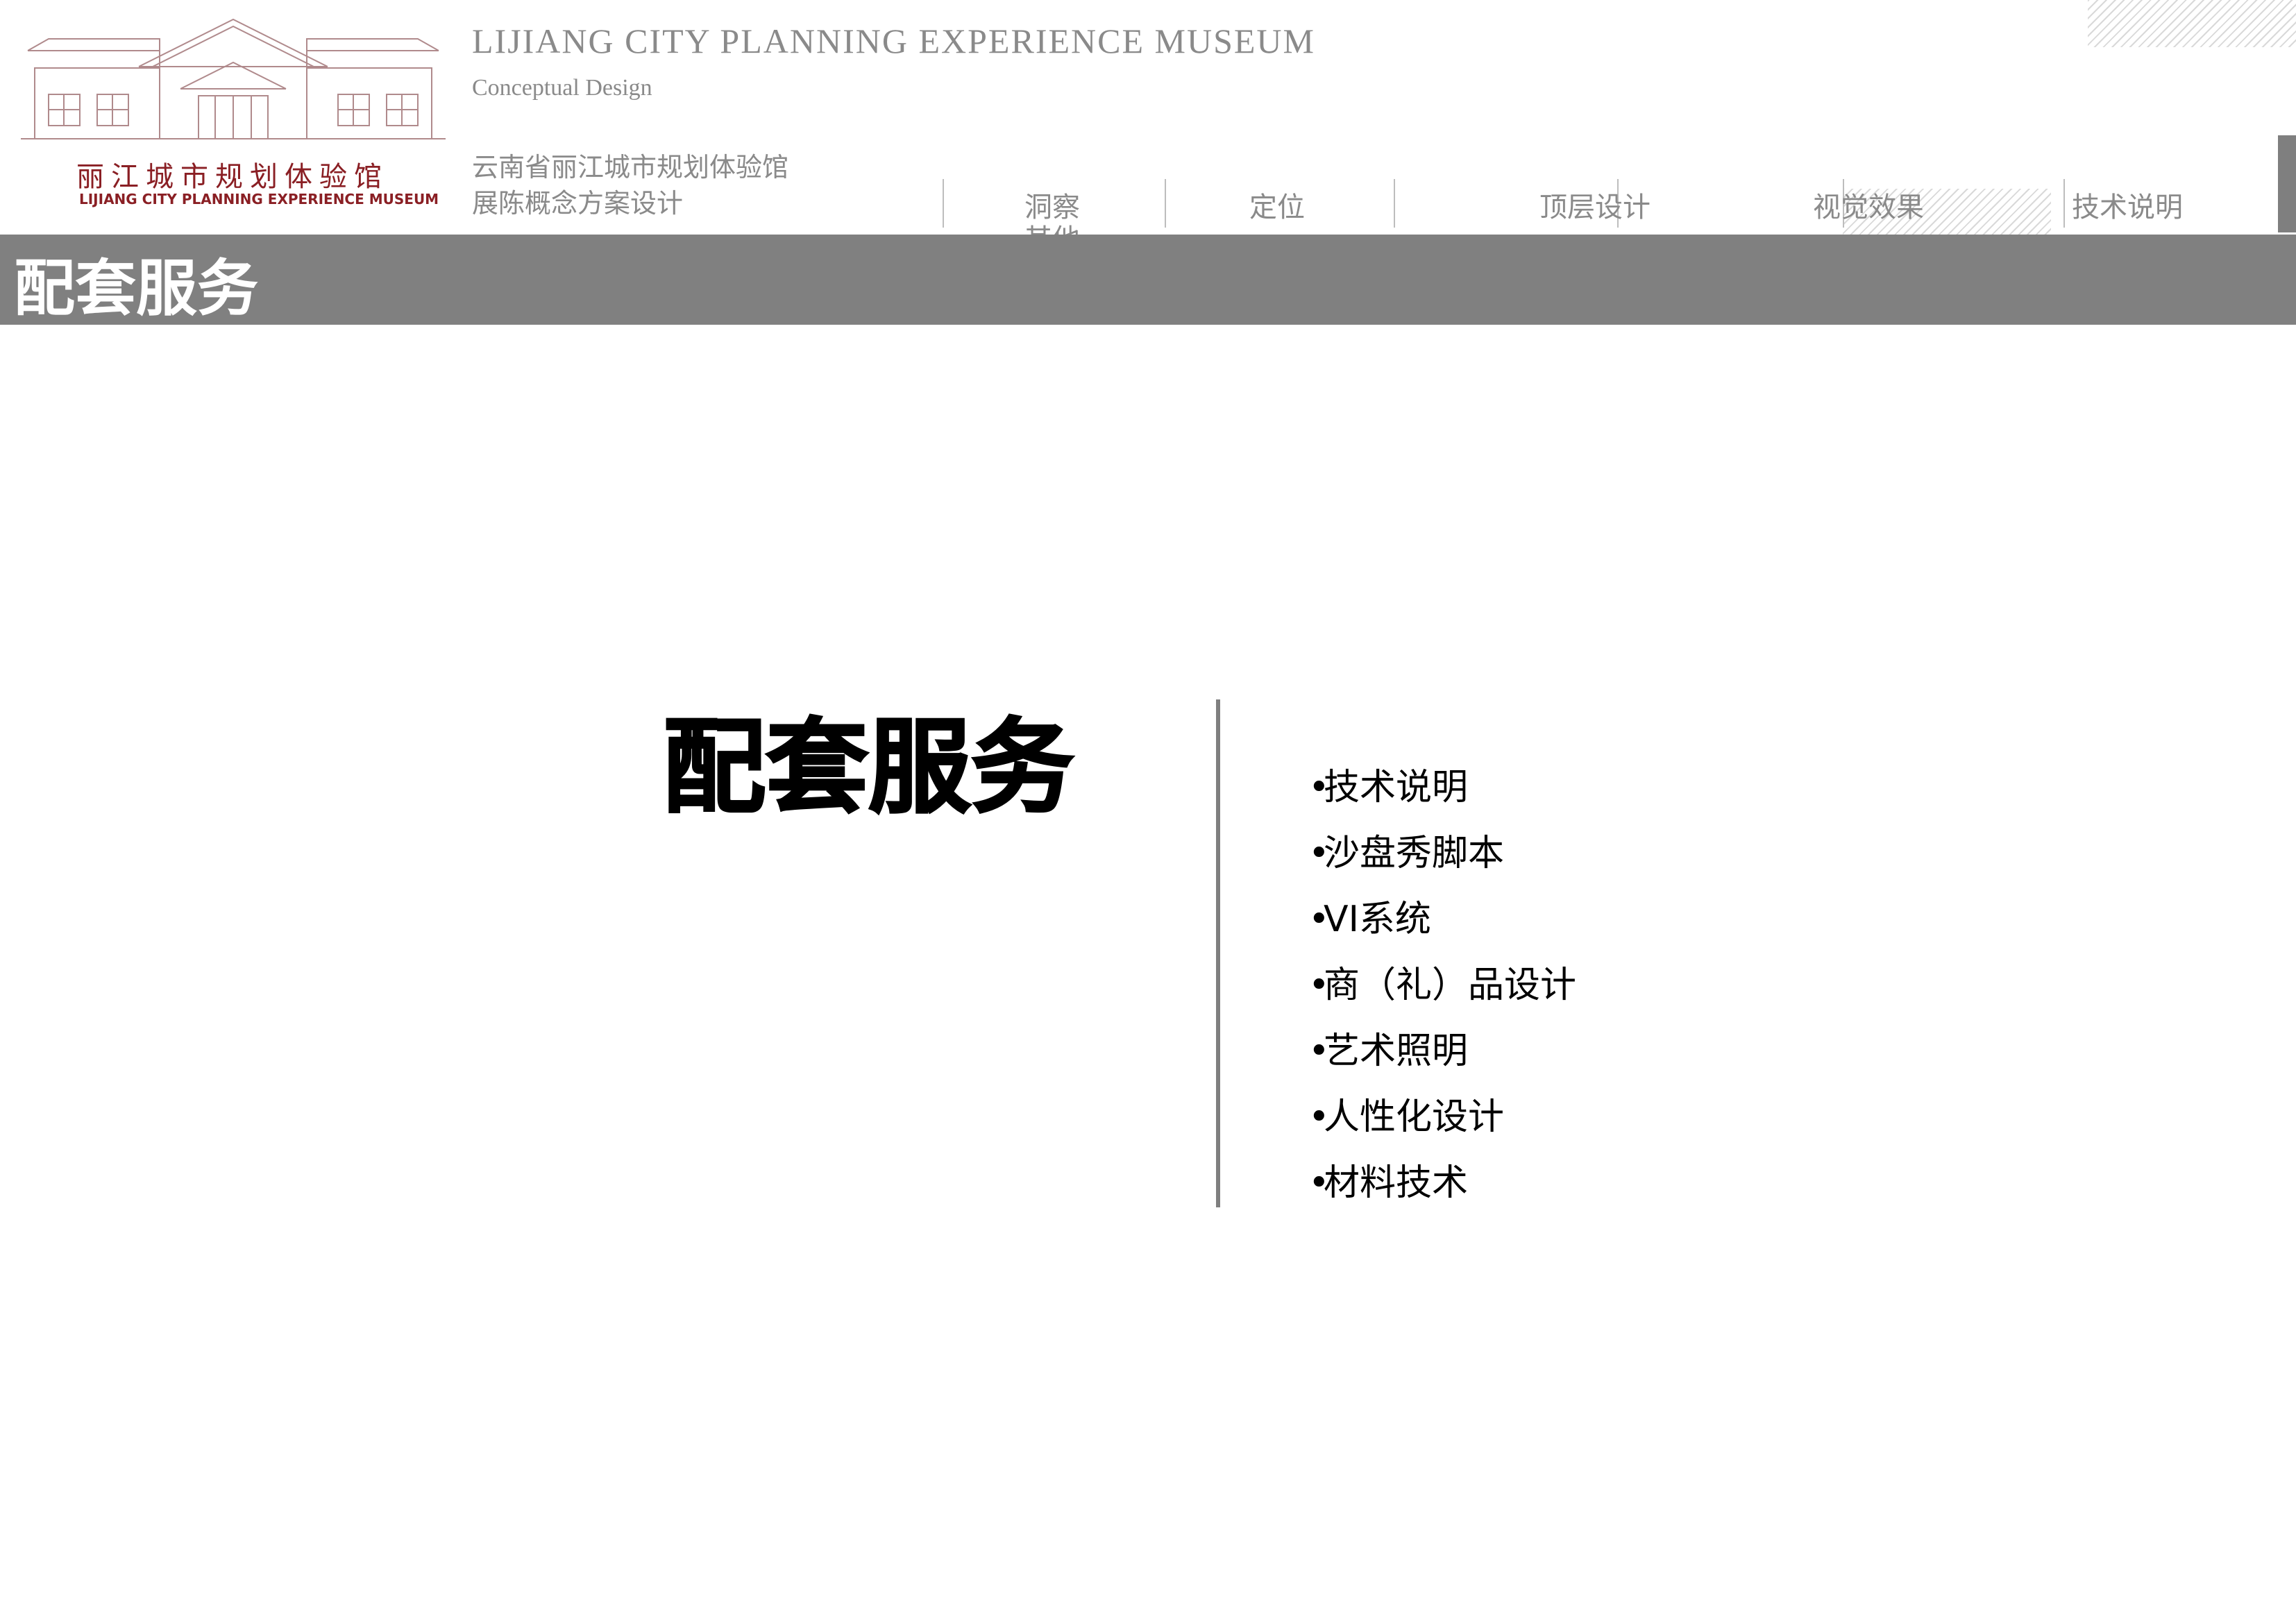 The height and width of the screenshot is (1623, 2296). Describe the element at coordinates (578, 203) in the screenshot. I see `project-title-cn-line2: 展陈概念方案设计` at that location.